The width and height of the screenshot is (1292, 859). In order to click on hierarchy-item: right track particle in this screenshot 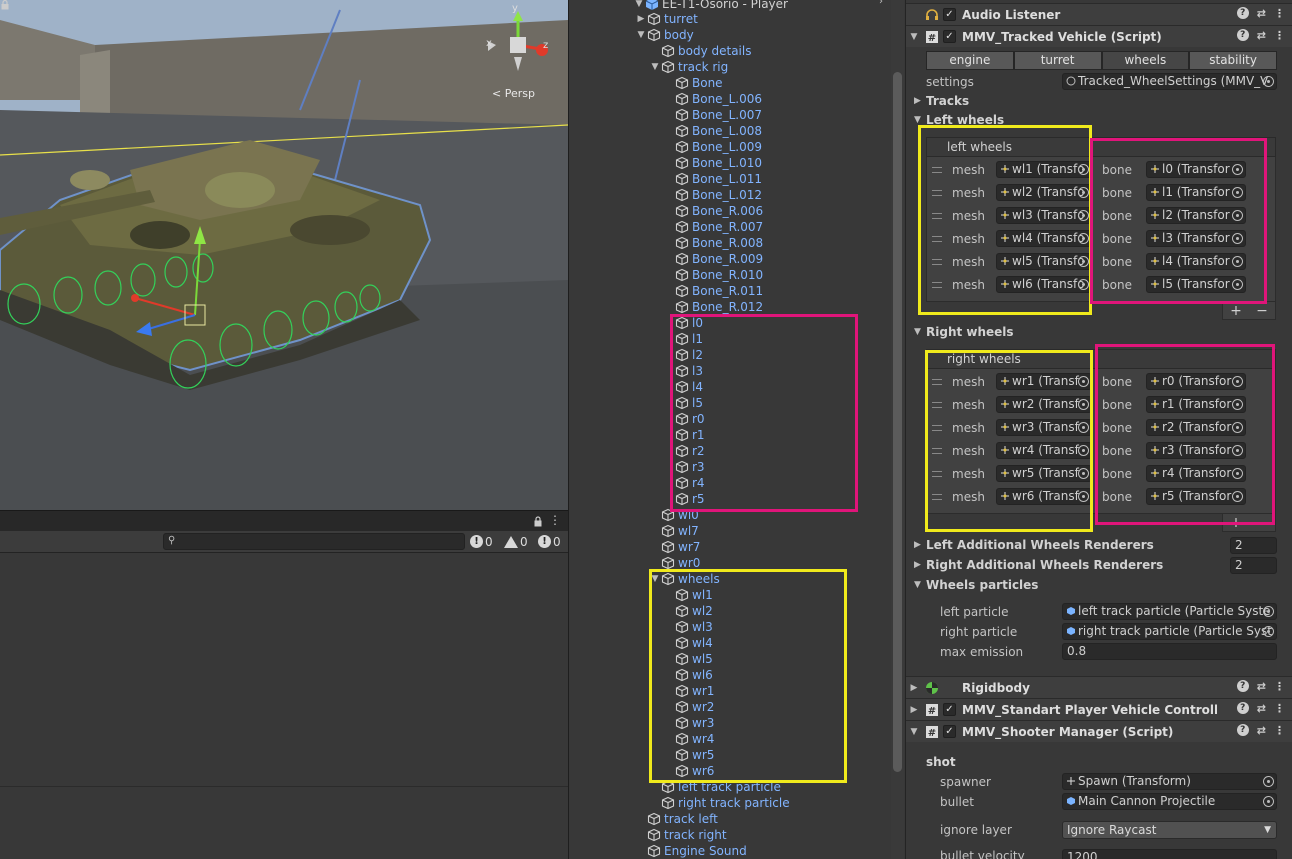, I will do `click(719, 803)`.